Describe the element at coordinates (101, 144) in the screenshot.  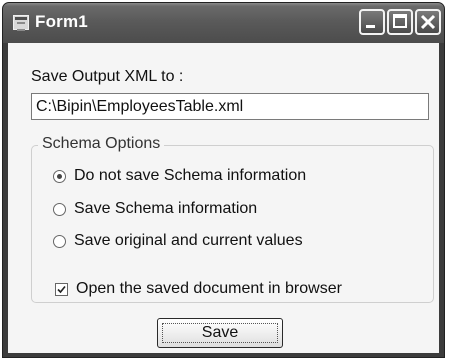
I see `schema-options-legend: Schema Options` at that location.